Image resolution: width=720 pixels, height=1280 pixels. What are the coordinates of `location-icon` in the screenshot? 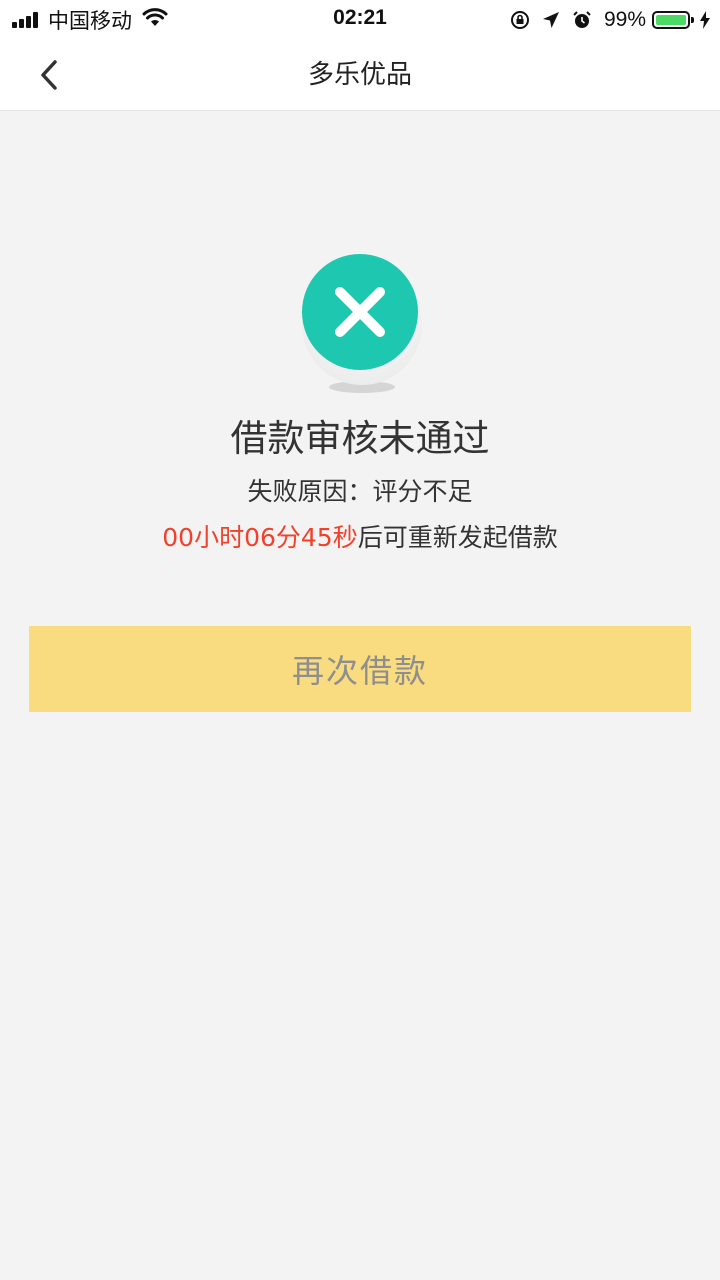 It's located at (551, 20).